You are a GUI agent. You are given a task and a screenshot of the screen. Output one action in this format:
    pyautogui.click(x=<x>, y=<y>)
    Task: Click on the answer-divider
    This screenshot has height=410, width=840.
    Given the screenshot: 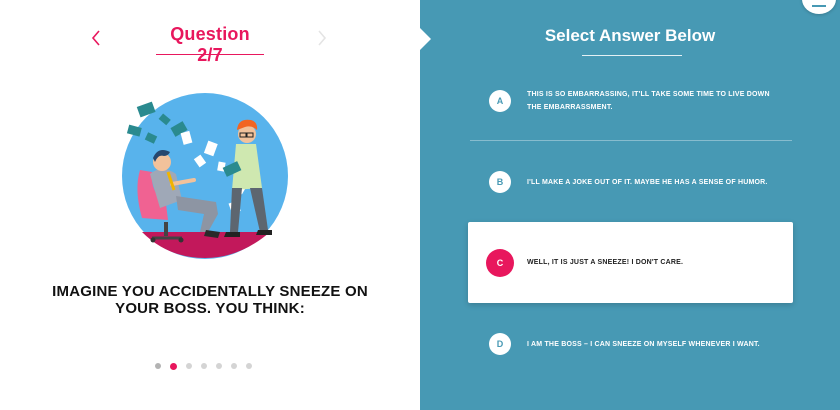 What is the action you would take?
    pyautogui.click(x=631, y=140)
    